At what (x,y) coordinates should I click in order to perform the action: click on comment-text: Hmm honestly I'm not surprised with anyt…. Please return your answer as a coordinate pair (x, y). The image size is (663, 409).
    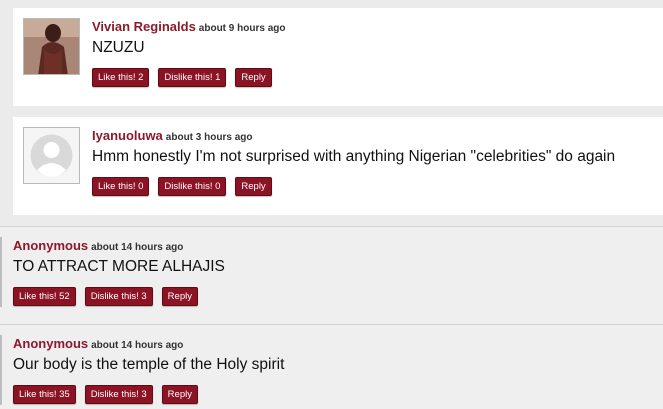
    Looking at the image, I should click on (354, 156).